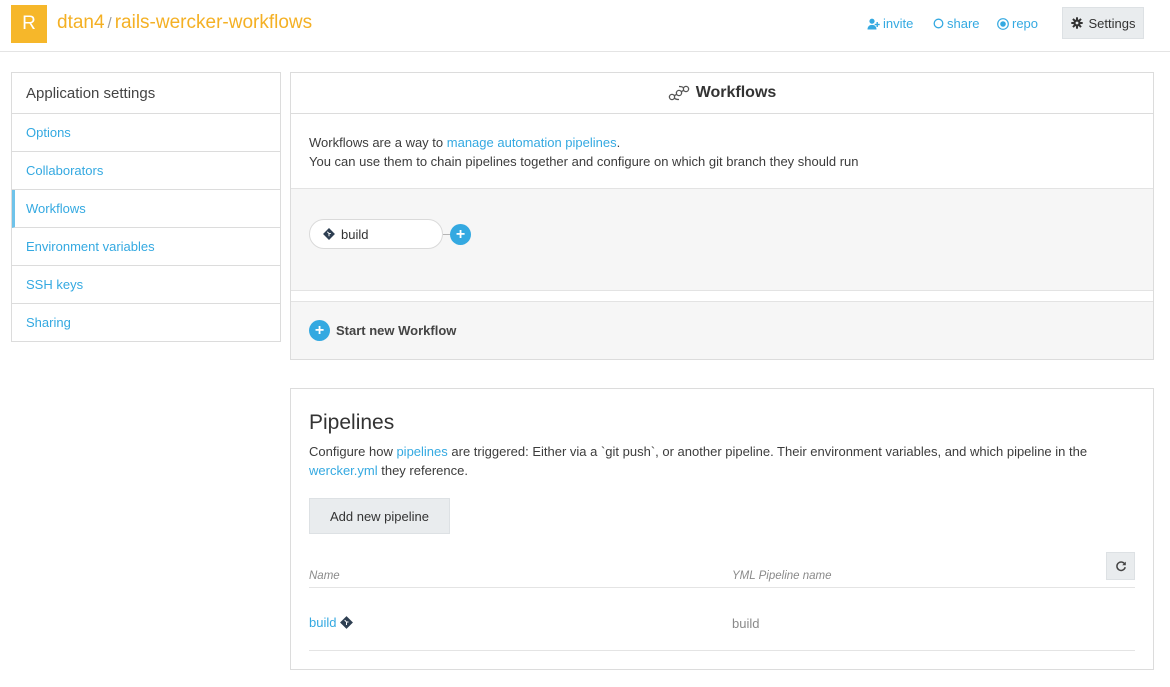 The width and height of the screenshot is (1170, 687). What do you see at coordinates (146, 171) in the screenshot?
I see `sidebar-item-collaborators: Collaborators` at bounding box center [146, 171].